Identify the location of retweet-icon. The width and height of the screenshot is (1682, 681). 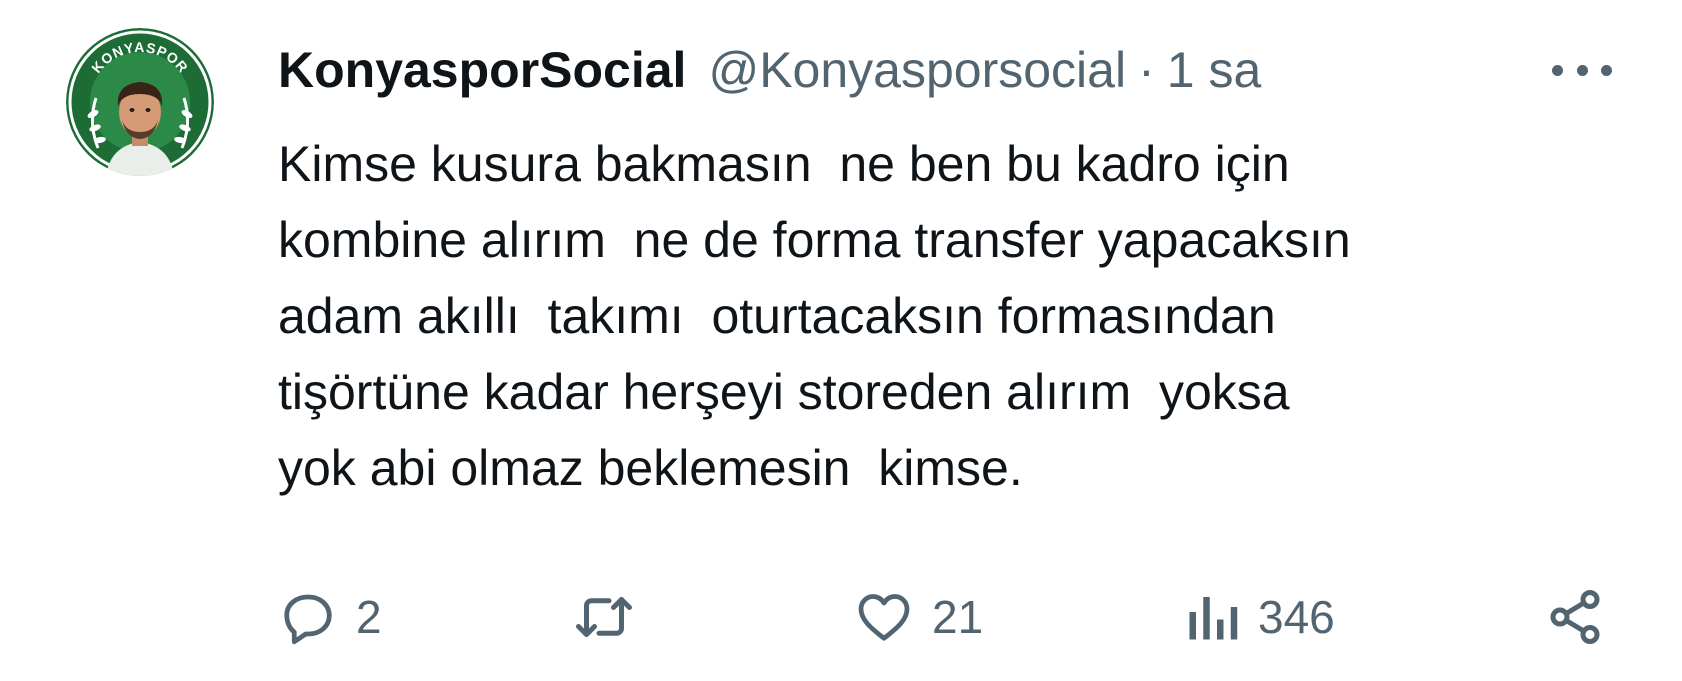
(604, 617).